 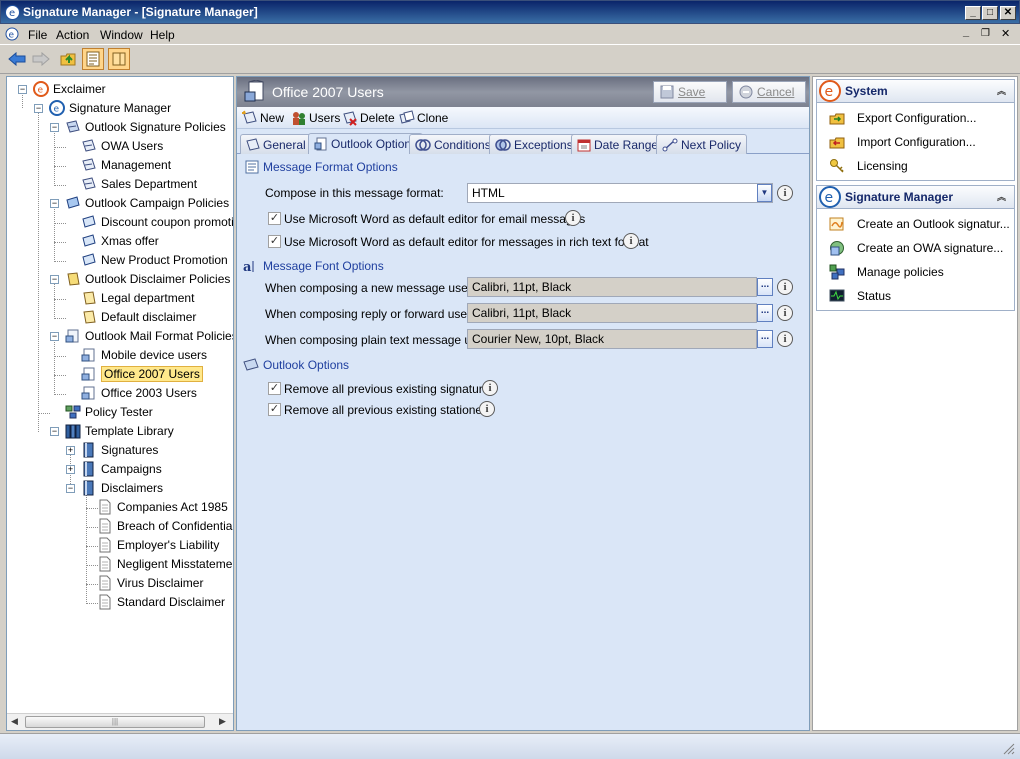 What do you see at coordinates (886, 272) in the screenshot?
I see `manage-policies-item: Manage policies` at bounding box center [886, 272].